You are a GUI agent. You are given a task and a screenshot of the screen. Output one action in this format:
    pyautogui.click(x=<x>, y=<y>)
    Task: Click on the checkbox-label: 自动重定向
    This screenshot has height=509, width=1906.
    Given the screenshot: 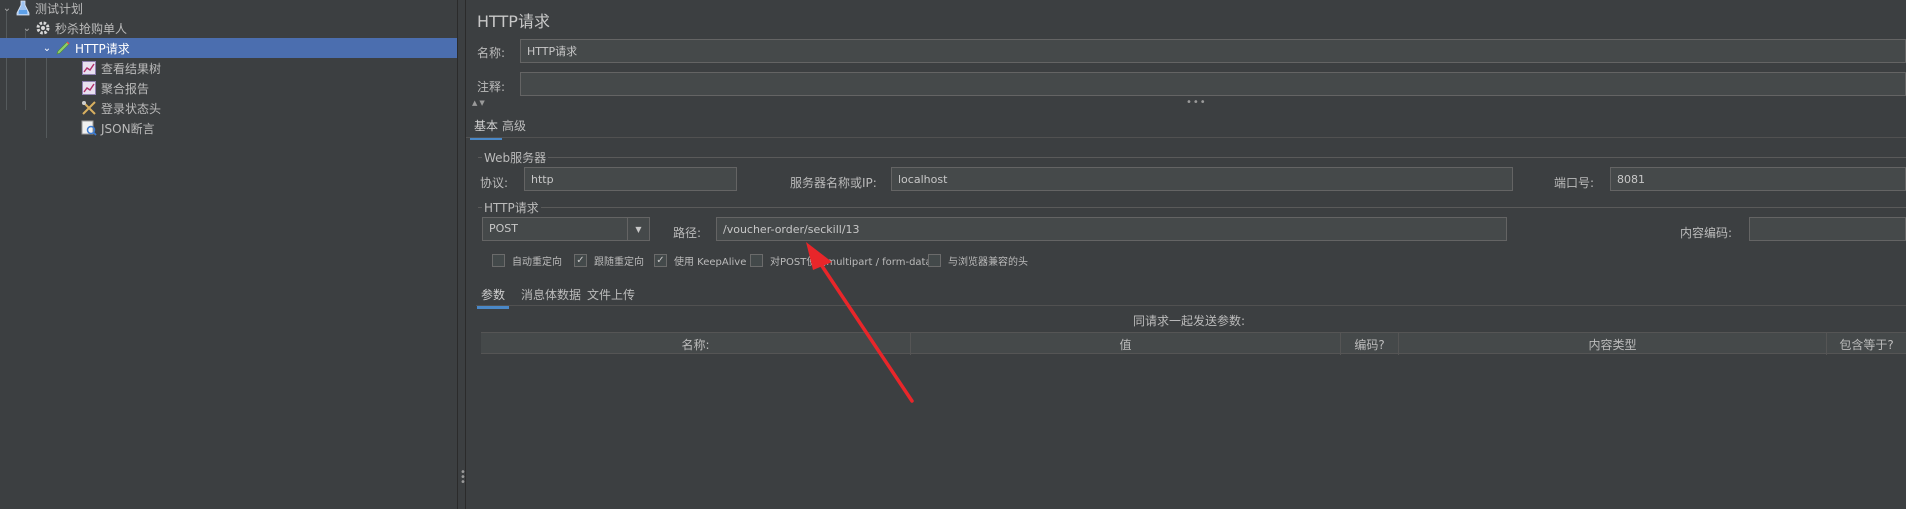 What is the action you would take?
    pyautogui.click(x=537, y=262)
    